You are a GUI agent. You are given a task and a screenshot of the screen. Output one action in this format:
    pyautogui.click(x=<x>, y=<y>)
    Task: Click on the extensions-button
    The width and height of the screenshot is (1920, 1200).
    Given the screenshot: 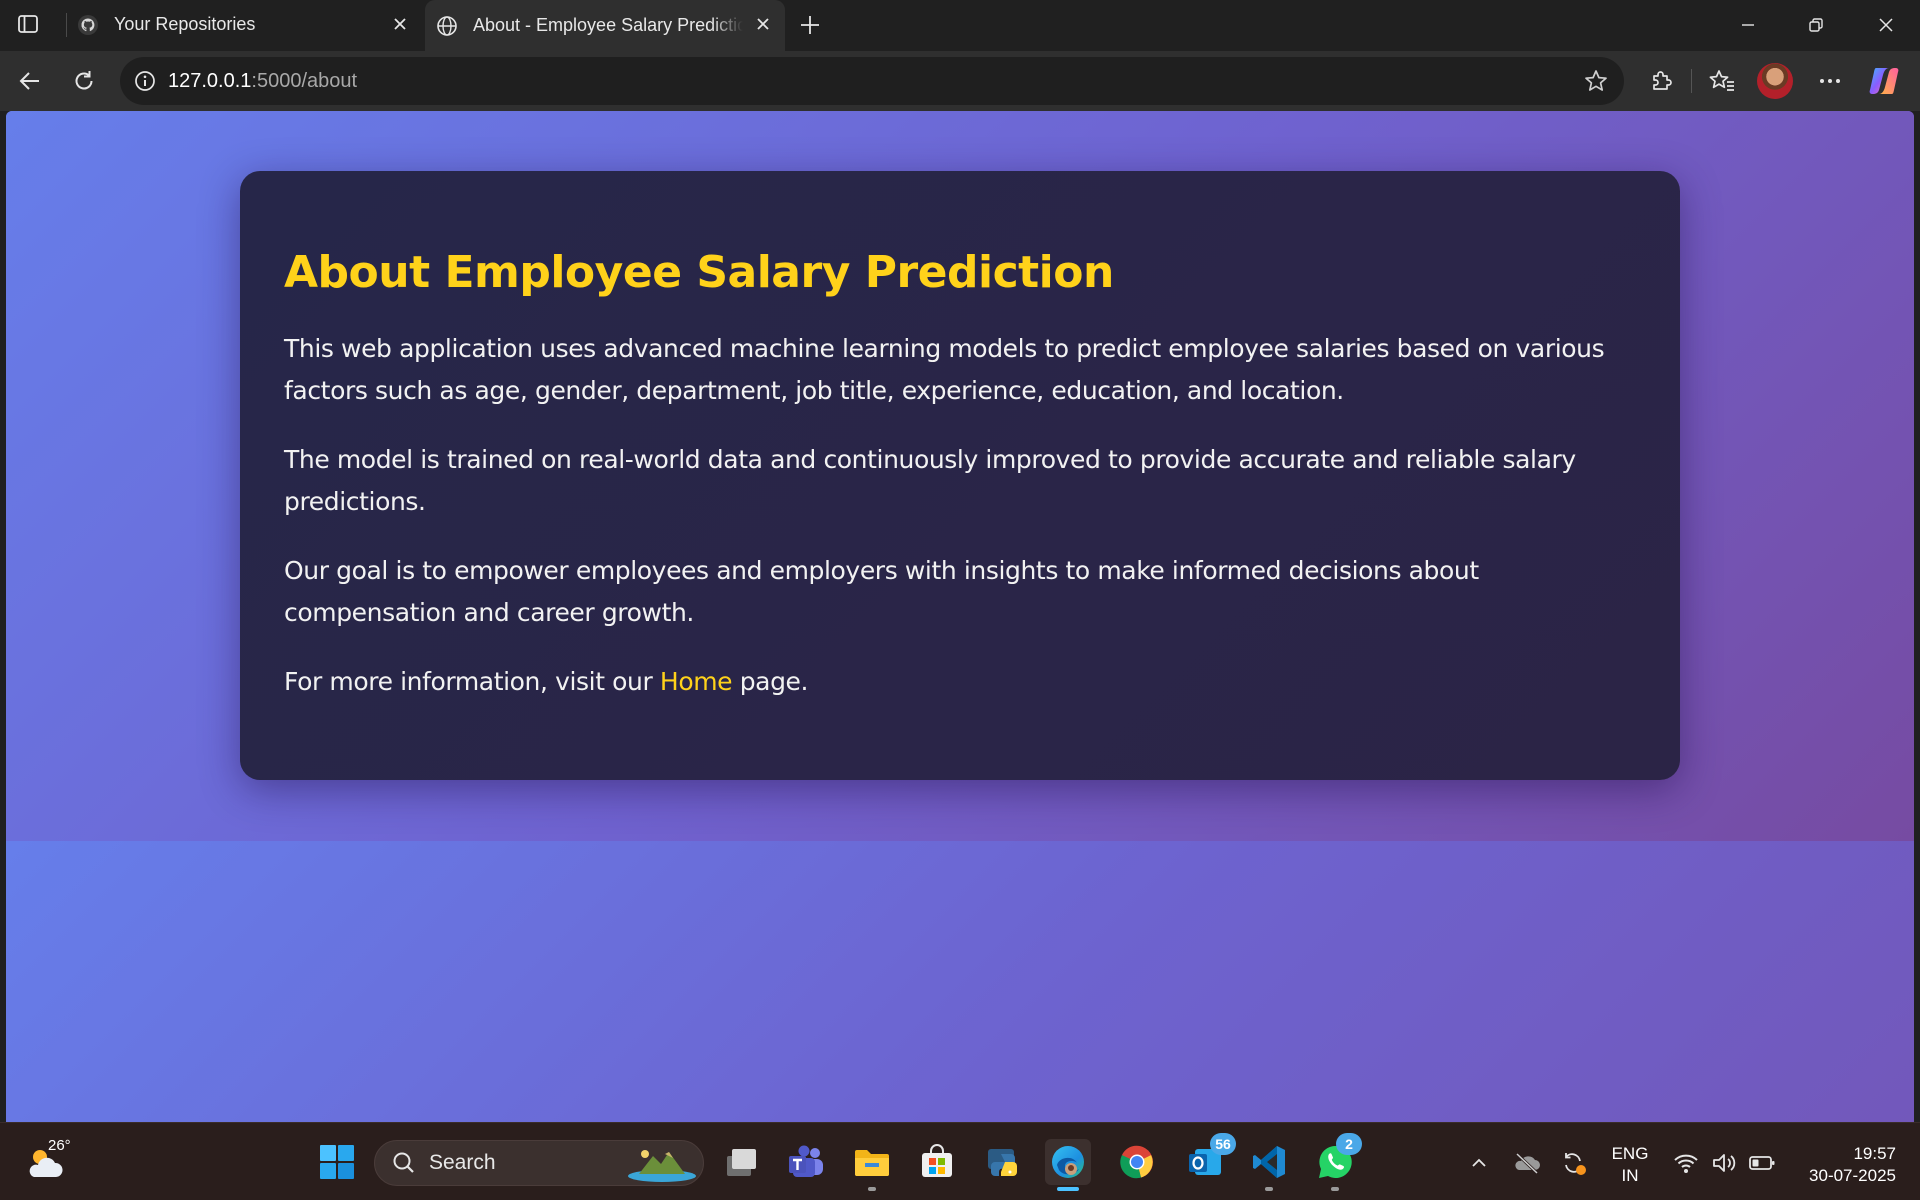 What is the action you would take?
    pyautogui.click(x=1661, y=81)
    